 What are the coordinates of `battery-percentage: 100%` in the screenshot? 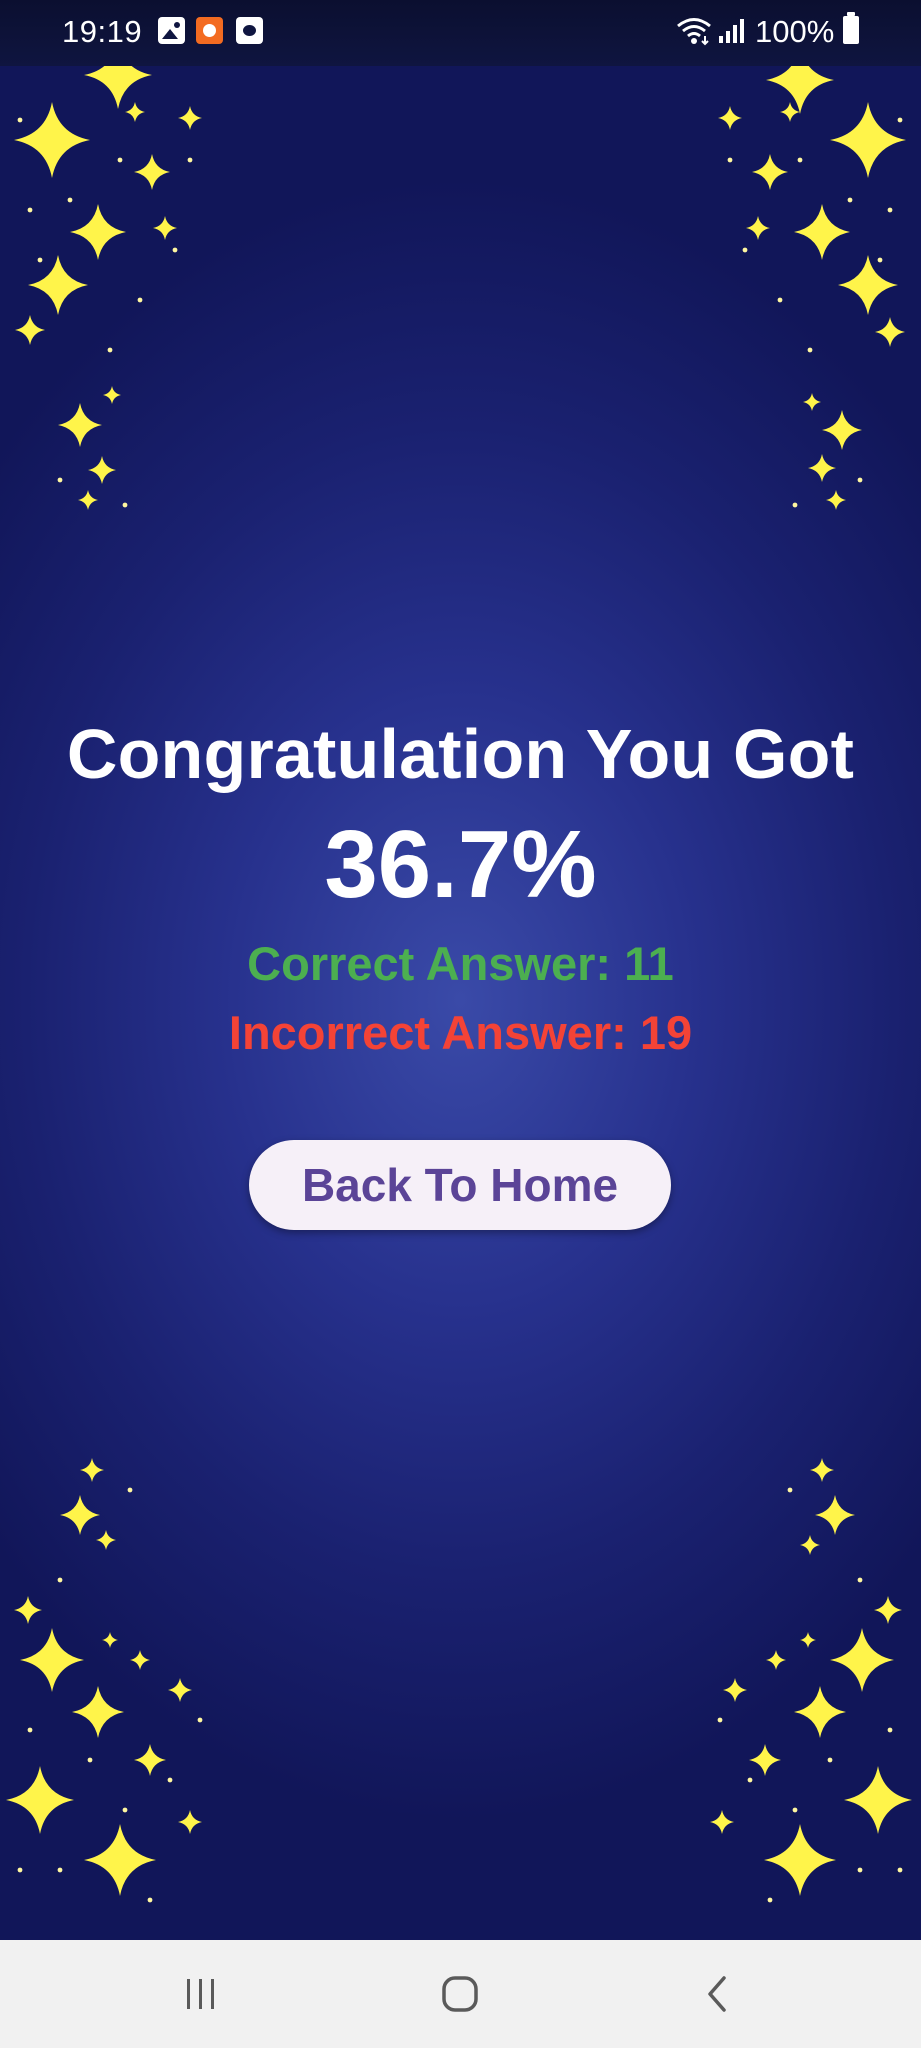 It's located at (795, 31).